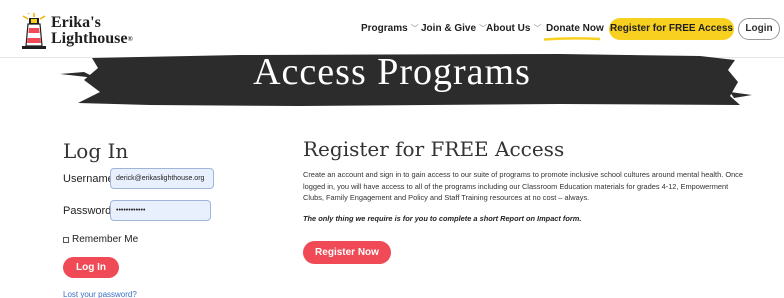  What do you see at coordinates (89, 38) in the screenshot?
I see `logo-line-2: Lighthouse` at bounding box center [89, 38].